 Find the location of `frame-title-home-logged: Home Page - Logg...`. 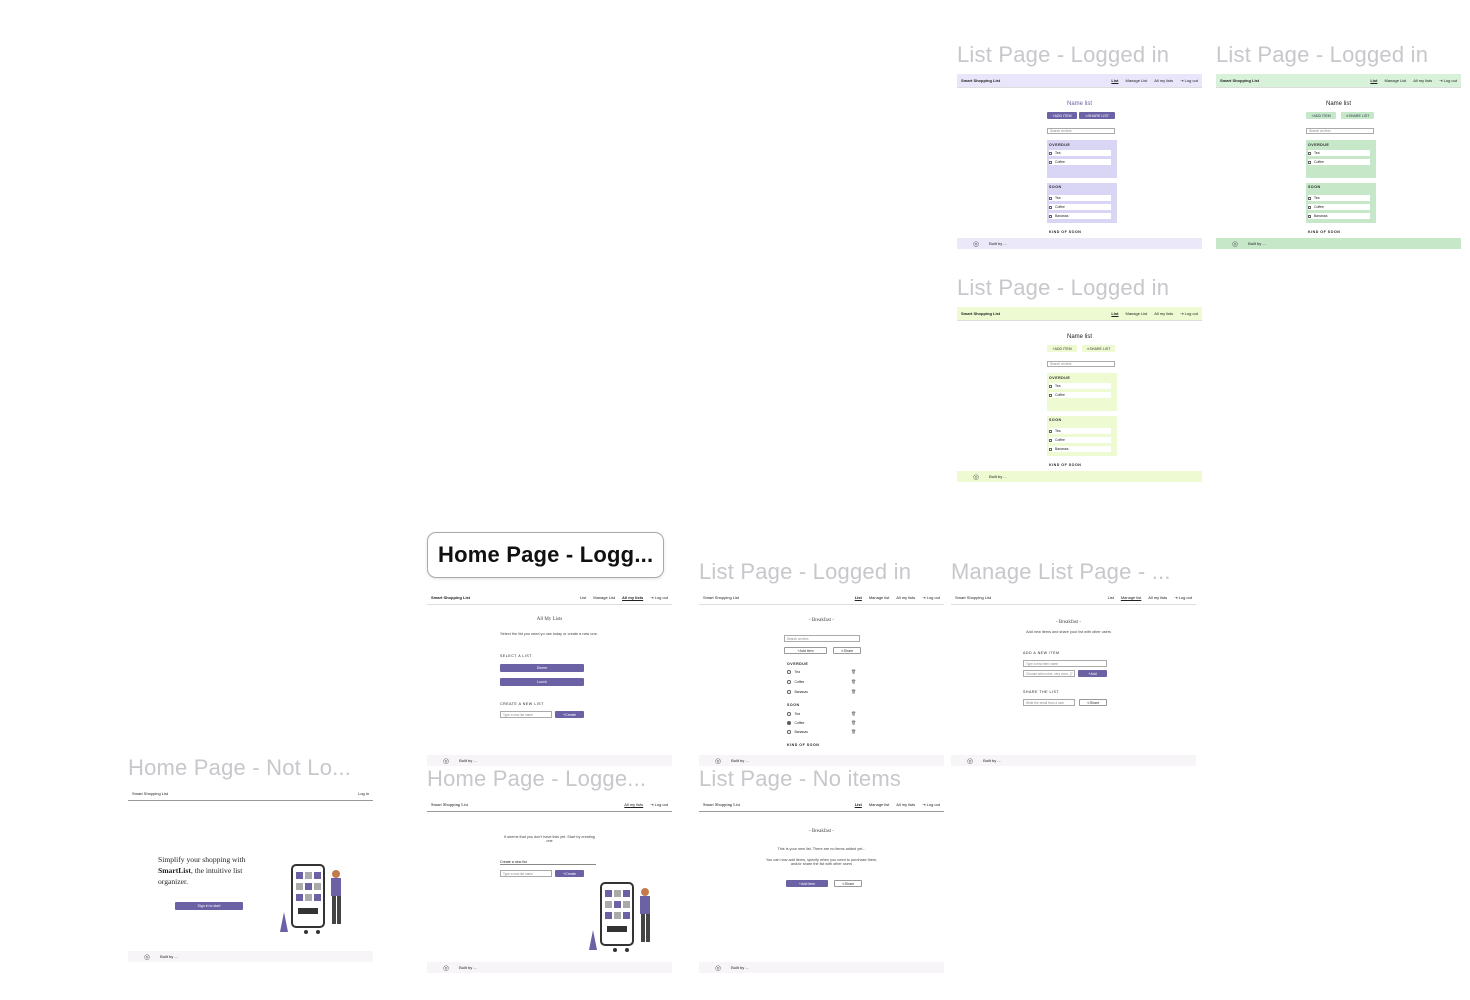

frame-title-home-logged: Home Page - Logg... is located at coordinates (545, 555).